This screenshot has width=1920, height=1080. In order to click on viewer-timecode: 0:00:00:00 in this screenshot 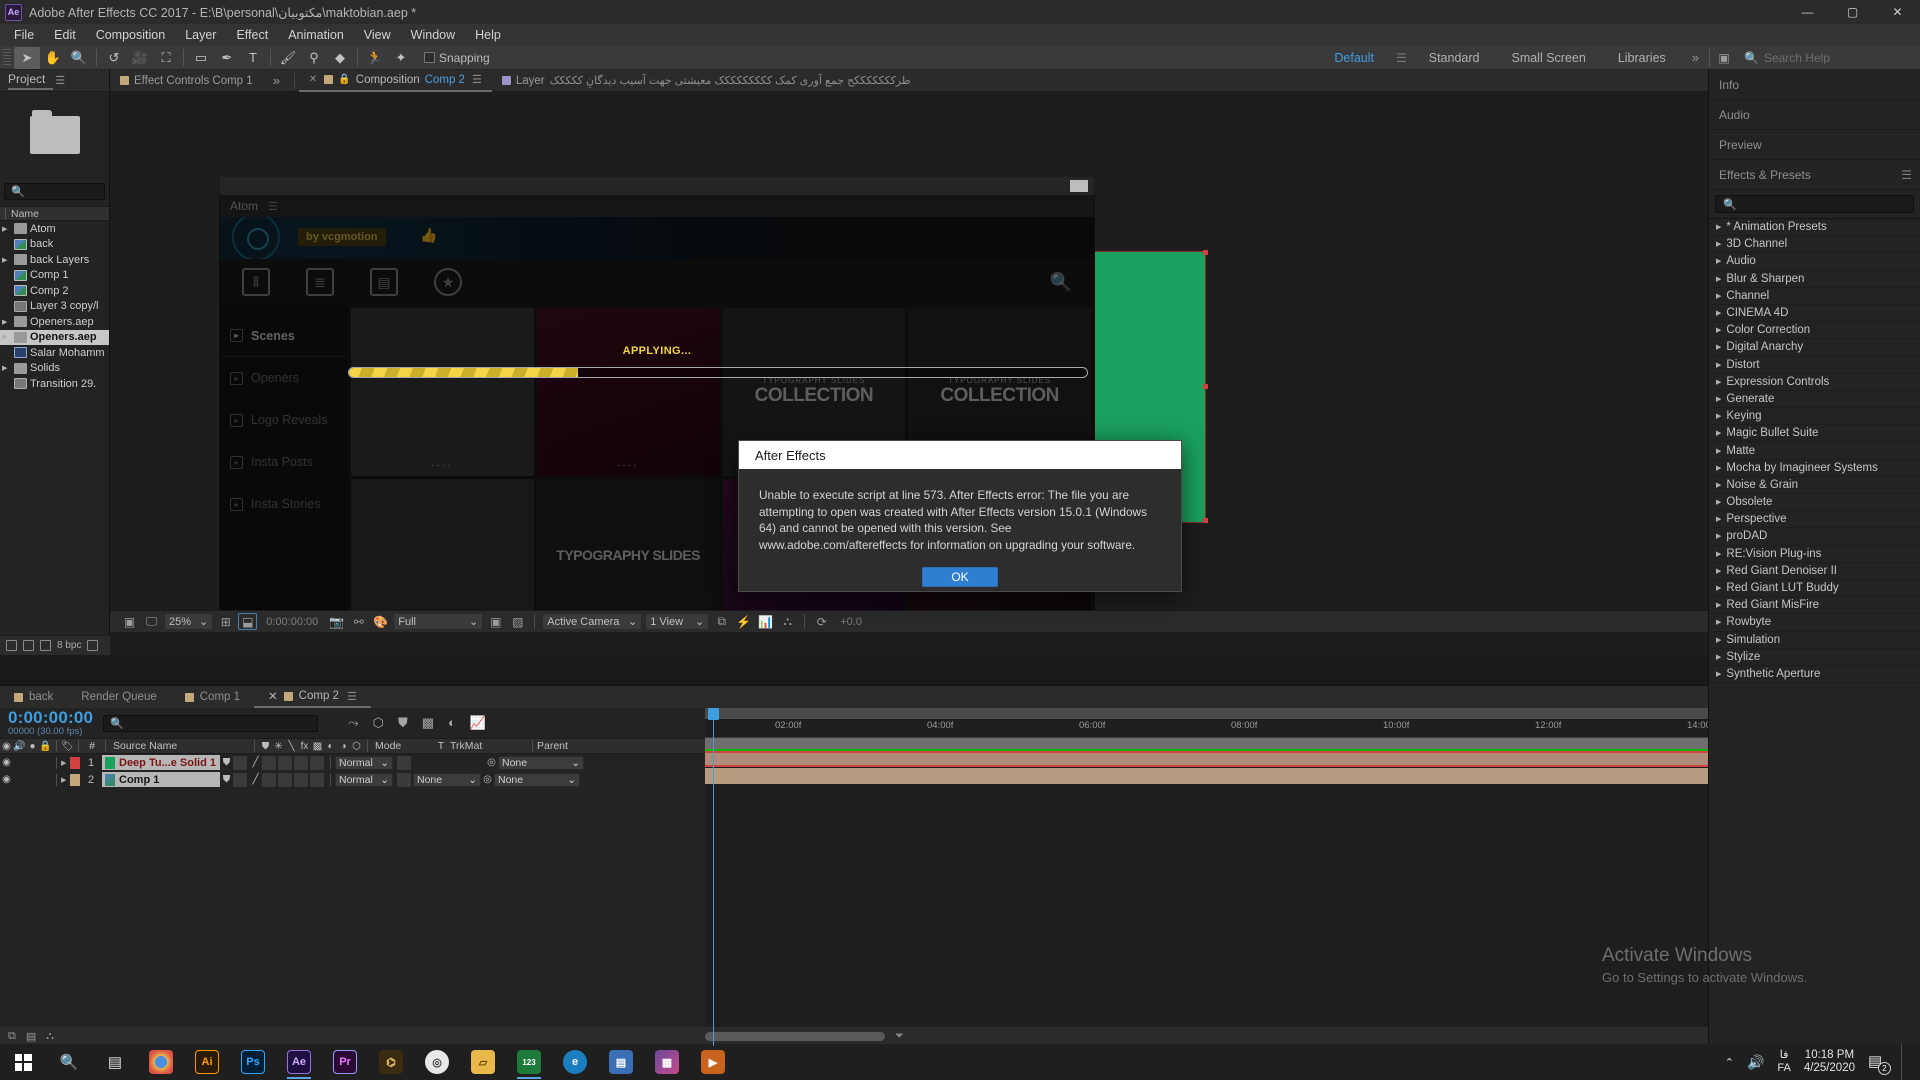, I will do `click(292, 622)`.